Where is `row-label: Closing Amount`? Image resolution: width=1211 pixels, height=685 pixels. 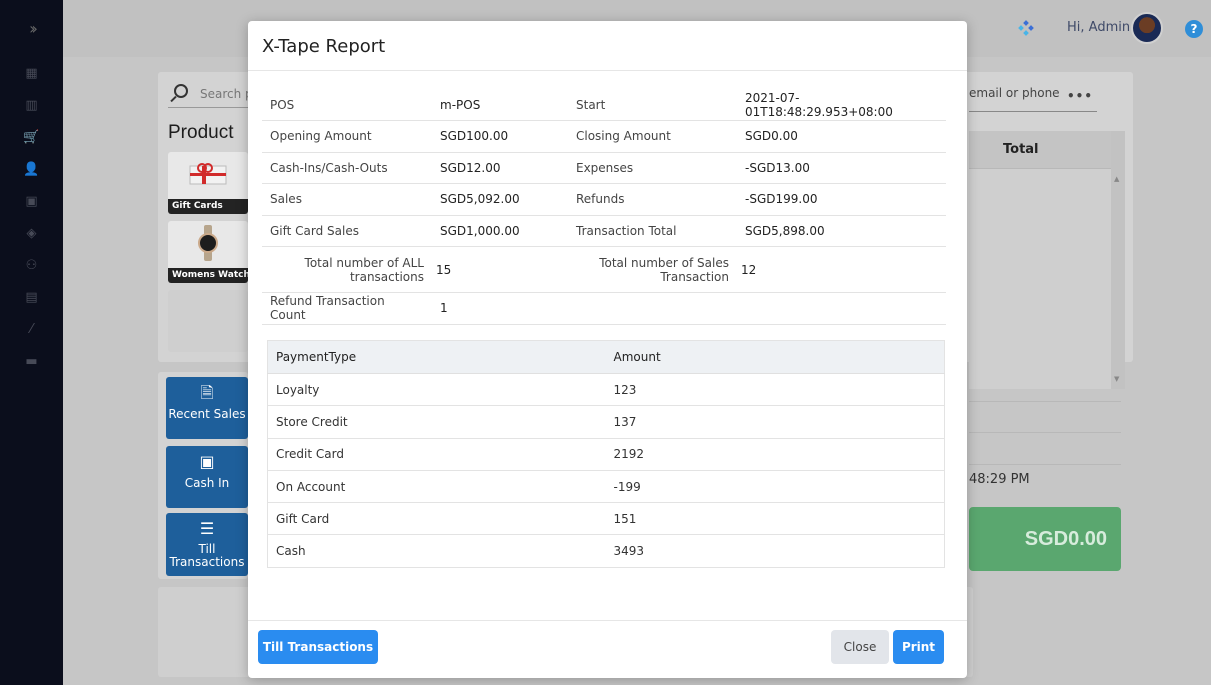 row-label: Closing Amount is located at coordinates (652, 136).